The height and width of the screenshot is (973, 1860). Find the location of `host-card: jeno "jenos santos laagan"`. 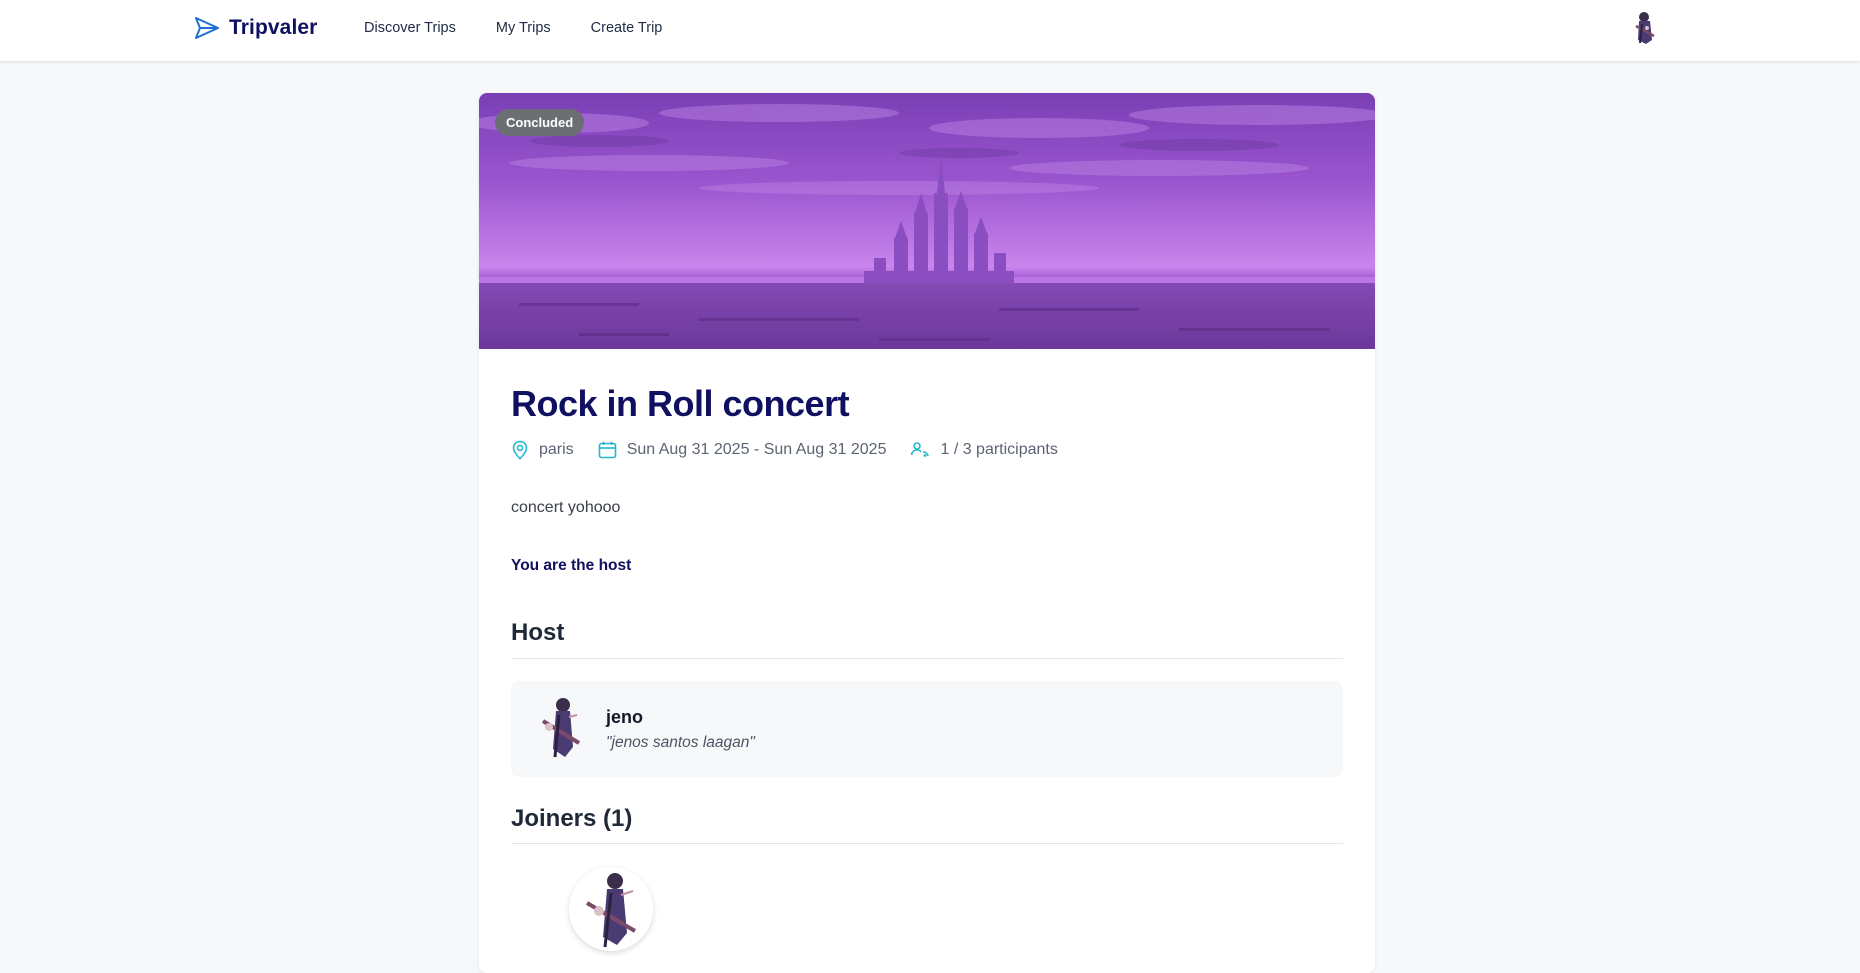

host-card: jeno "jenos santos laagan" is located at coordinates (927, 729).